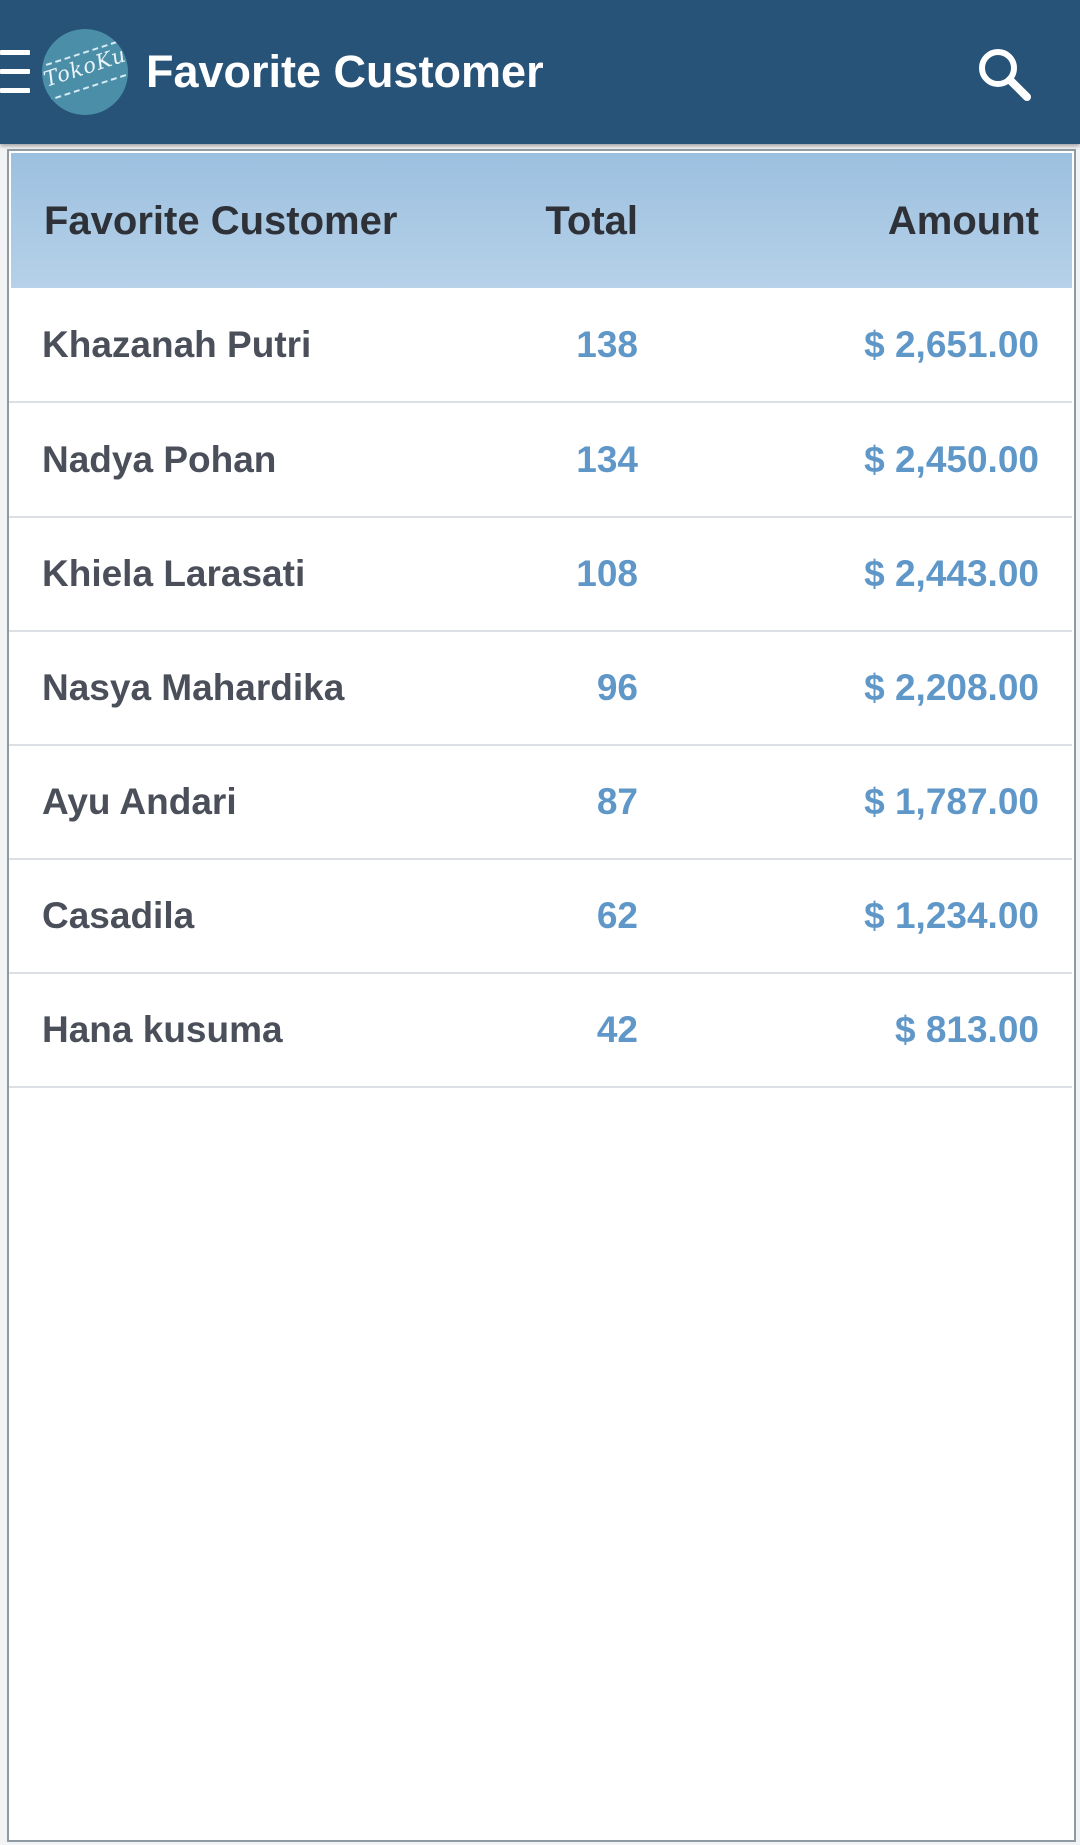 The image size is (1080, 1845). I want to click on customer-total: 138, so click(607, 344).